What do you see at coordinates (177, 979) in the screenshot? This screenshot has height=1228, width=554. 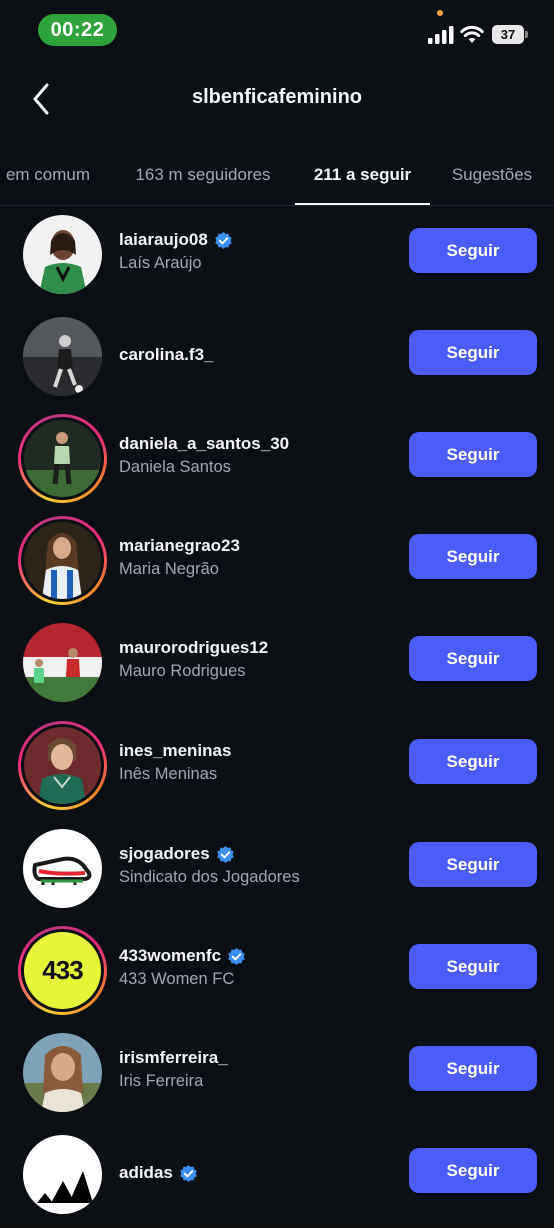 I see `full-name: 433 Women FC` at bounding box center [177, 979].